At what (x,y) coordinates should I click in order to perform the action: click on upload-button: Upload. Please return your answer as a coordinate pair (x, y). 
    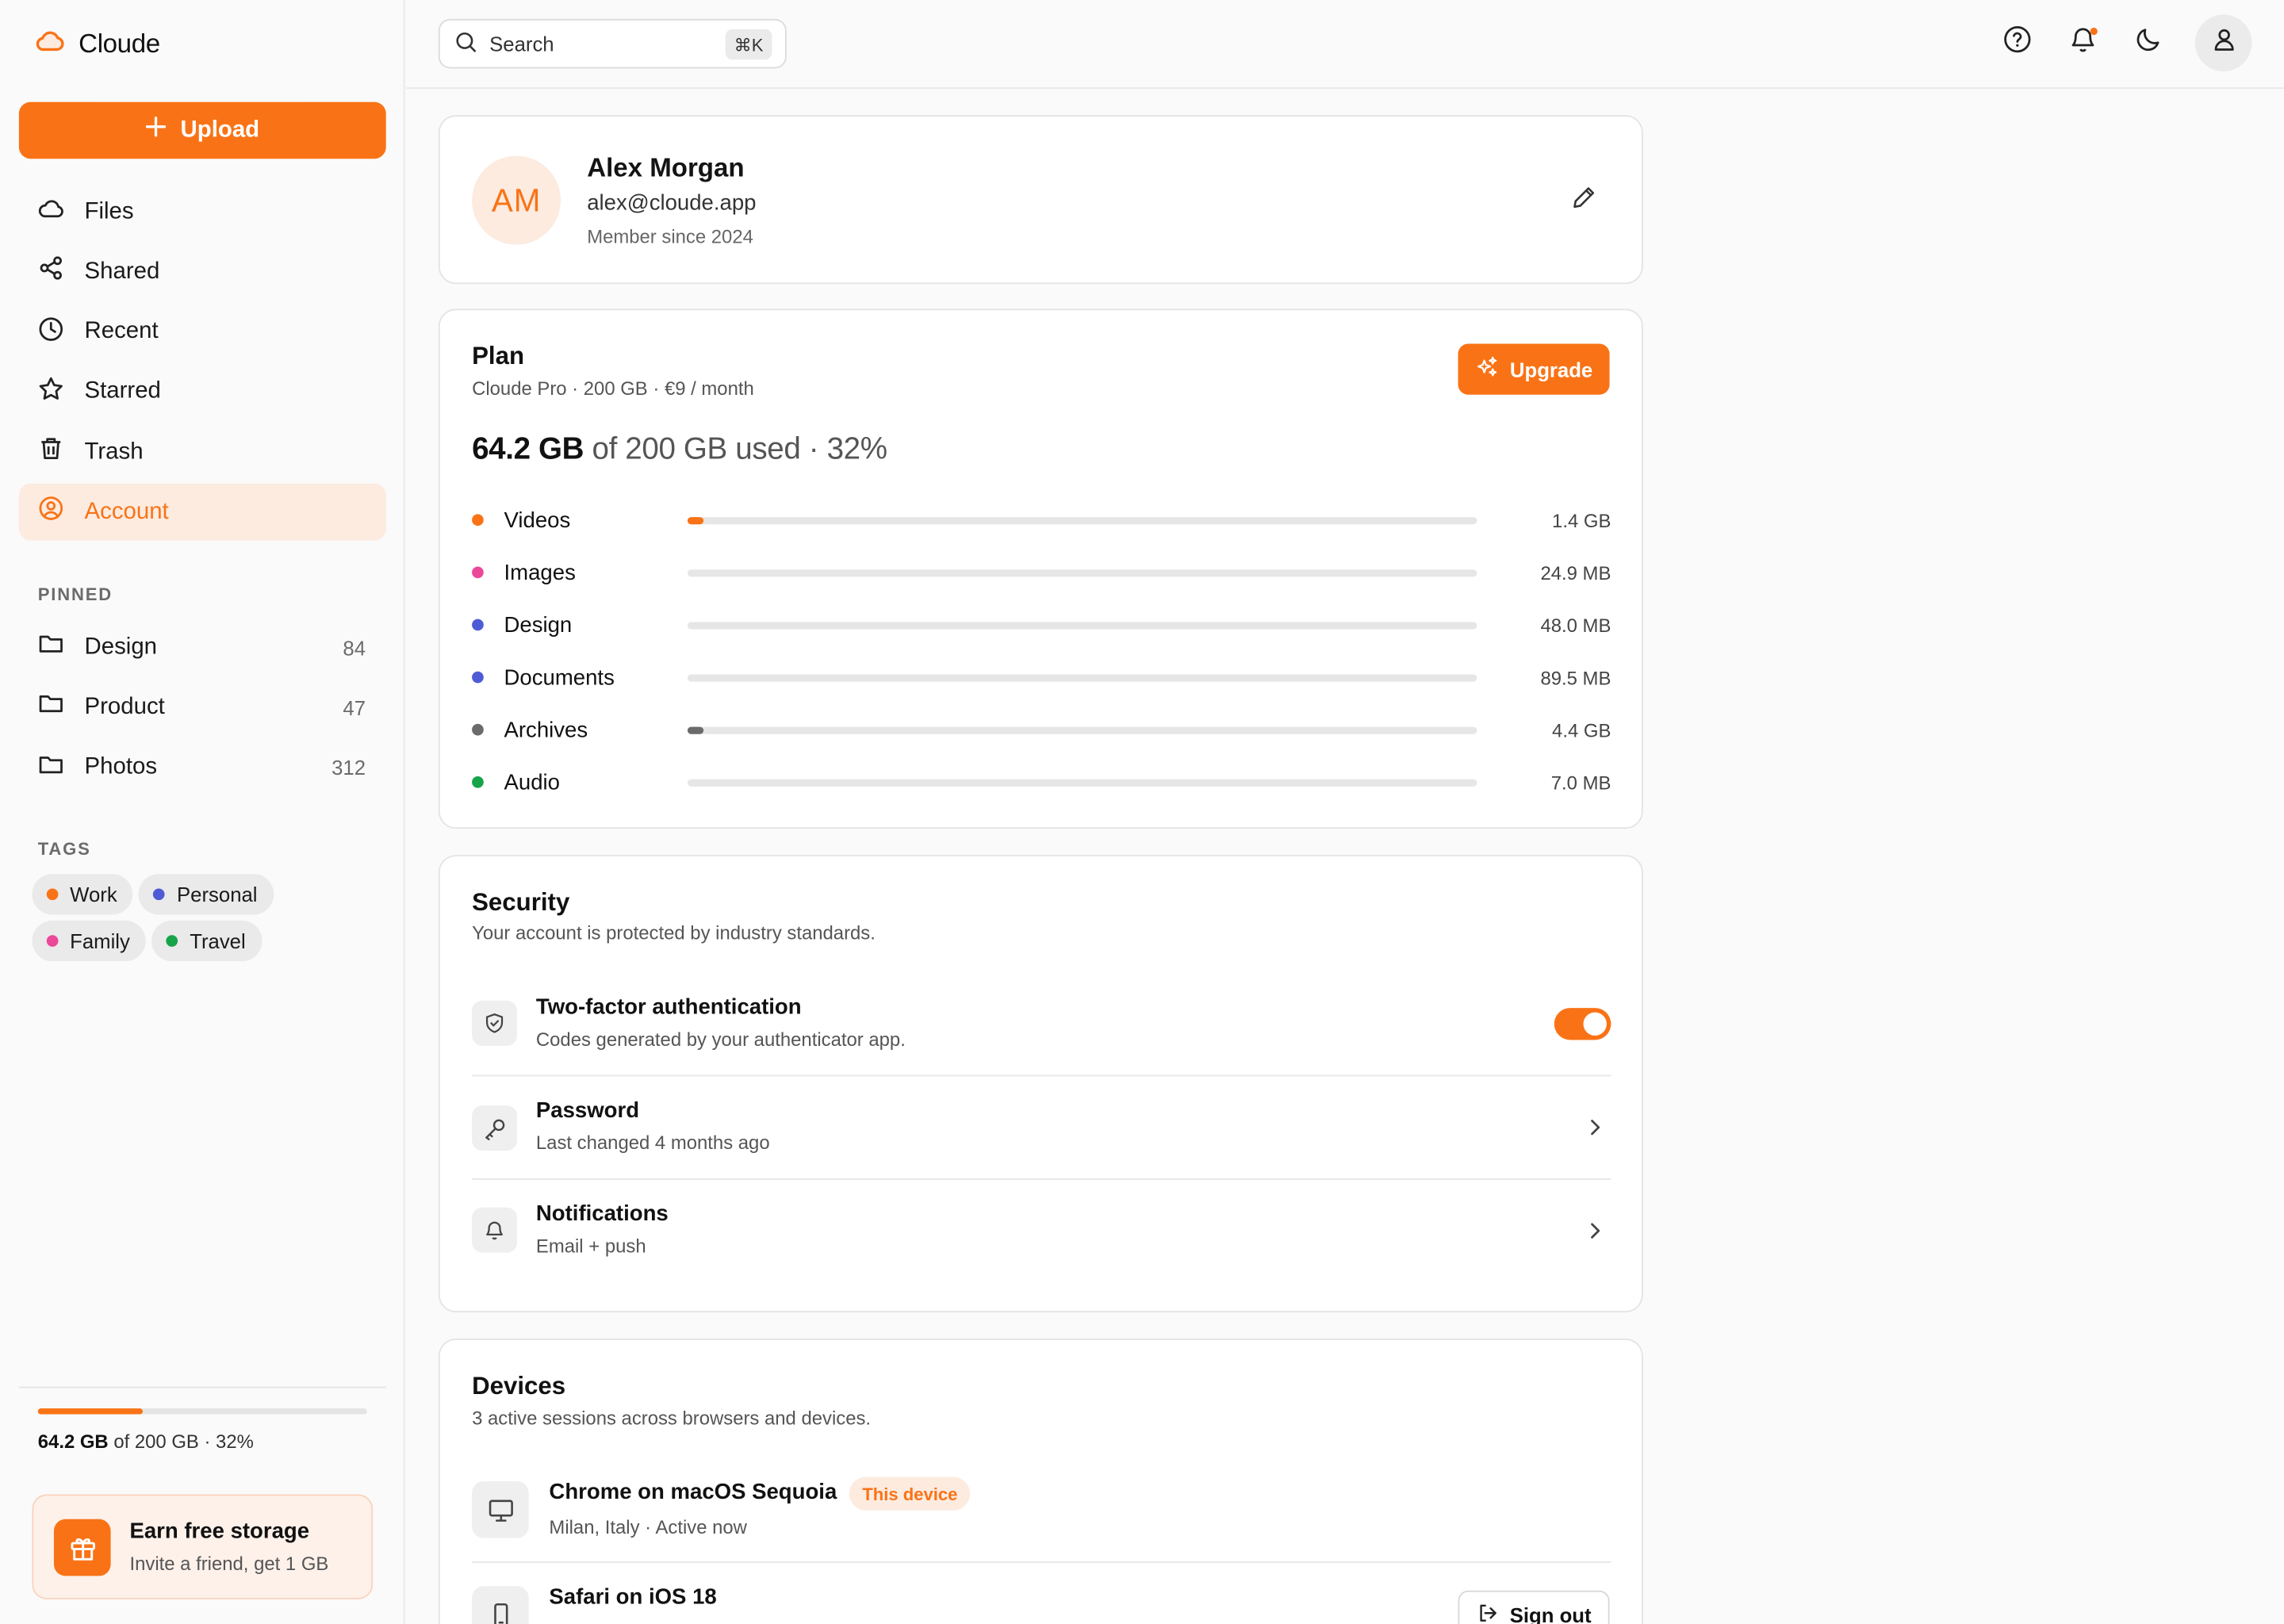
    Looking at the image, I should click on (202, 130).